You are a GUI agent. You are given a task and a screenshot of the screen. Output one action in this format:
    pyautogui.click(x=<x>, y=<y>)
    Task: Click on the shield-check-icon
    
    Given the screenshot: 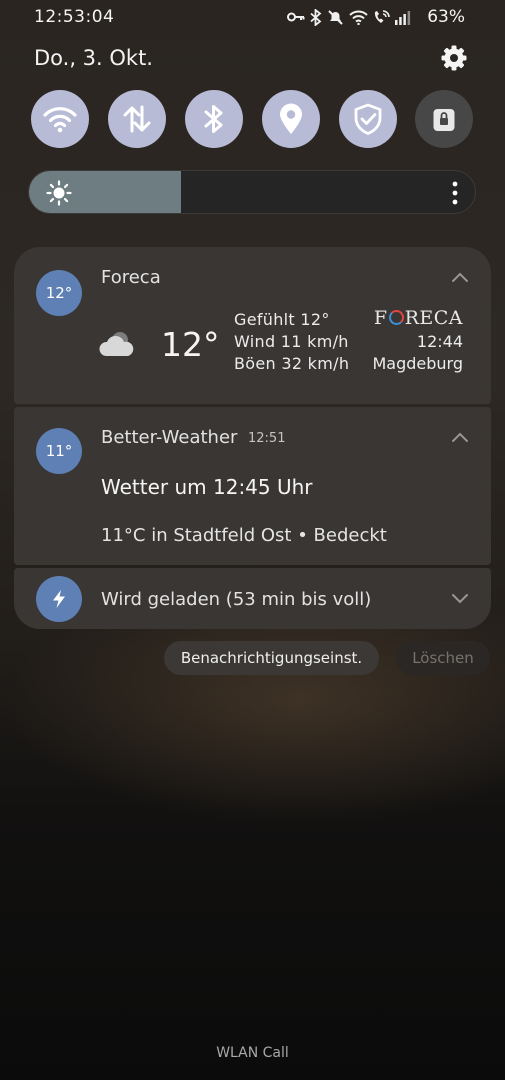 What is the action you would take?
    pyautogui.click(x=368, y=119)
    